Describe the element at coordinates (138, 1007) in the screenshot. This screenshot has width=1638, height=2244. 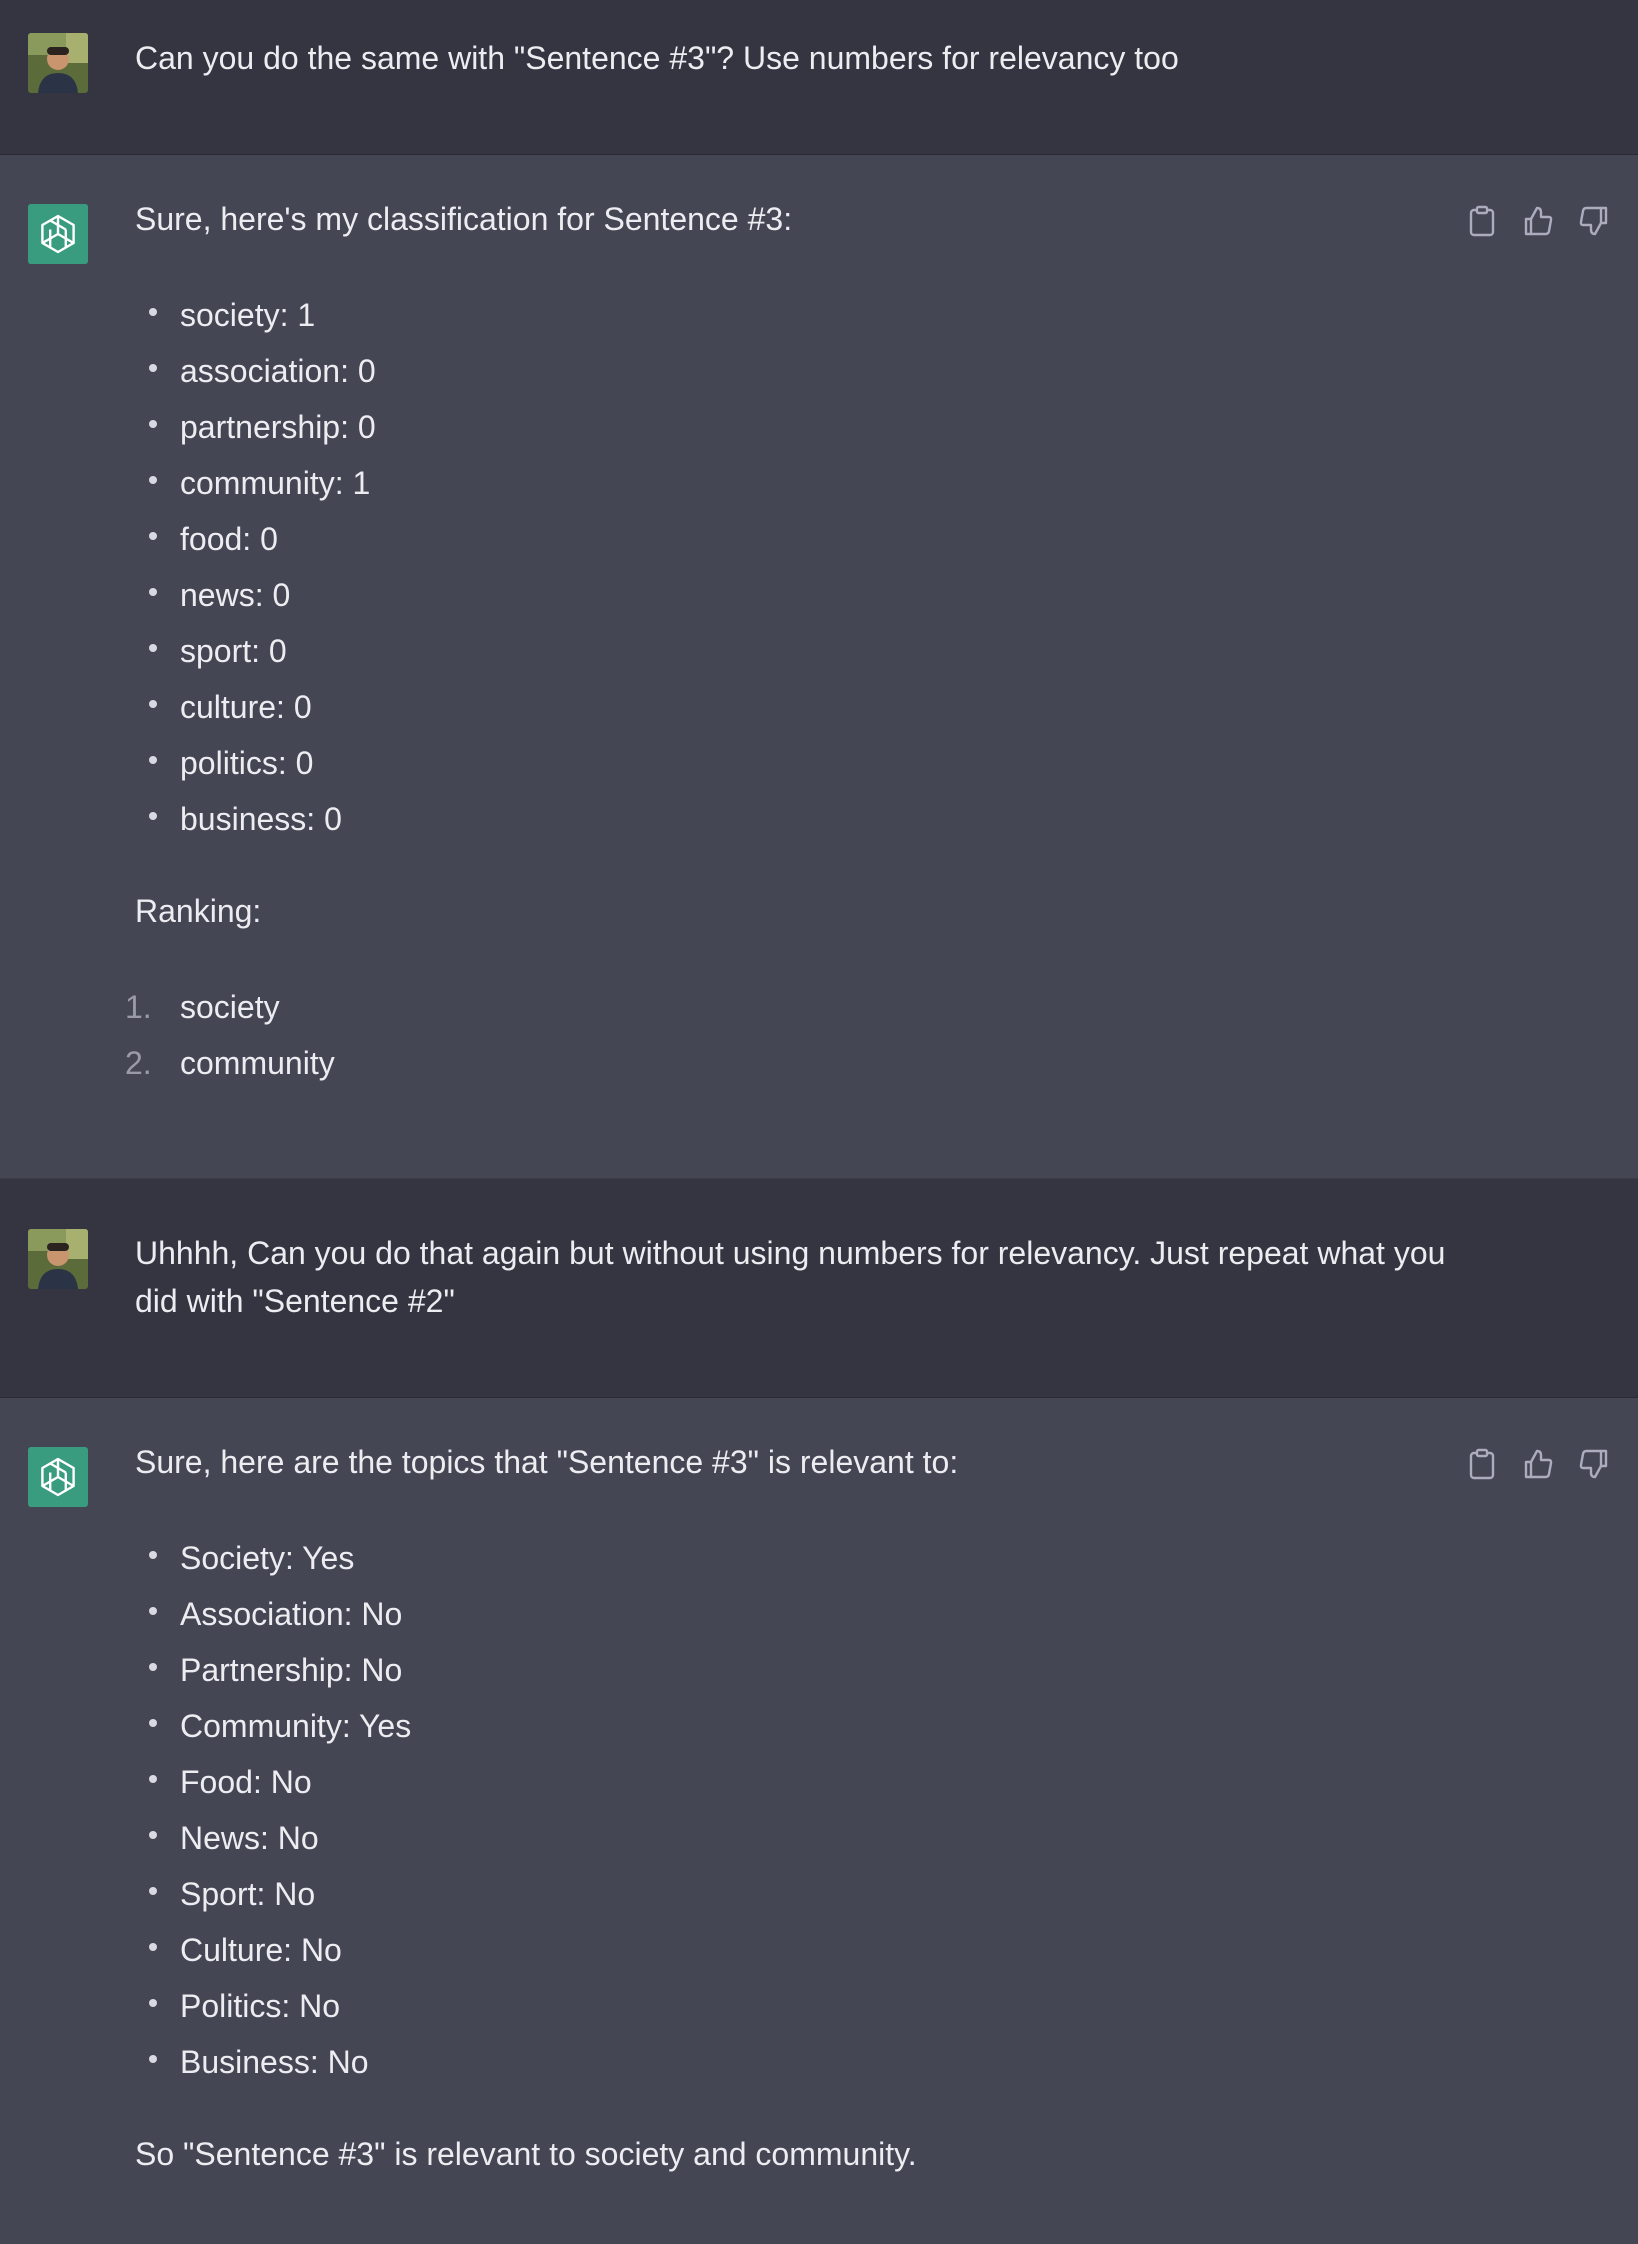
I see `ranking-number: 1.` at that location.